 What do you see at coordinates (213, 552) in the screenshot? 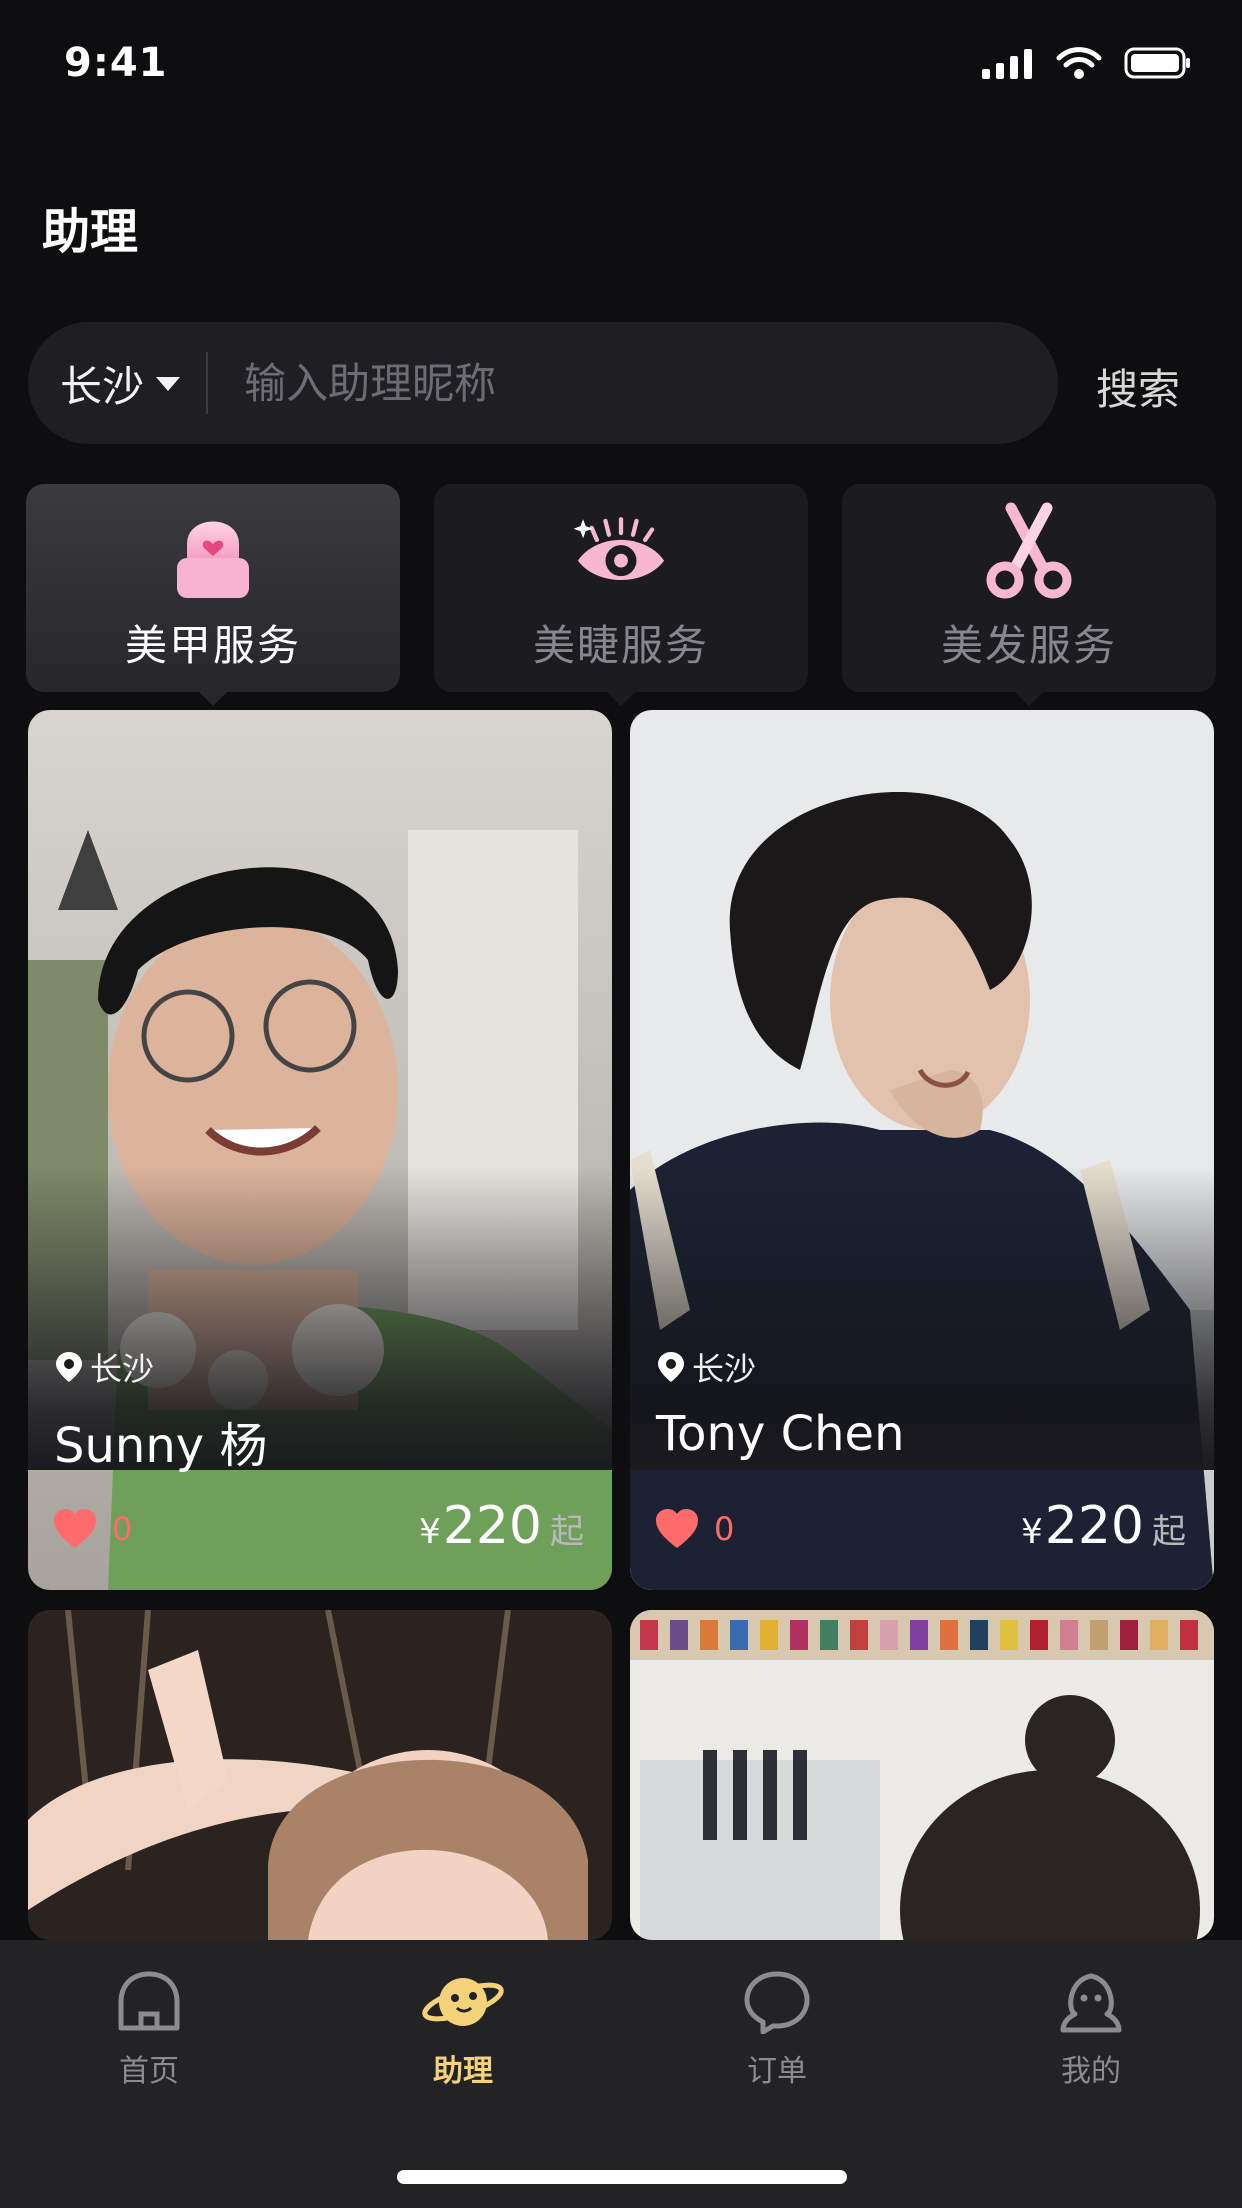
I see `nail-icon` at bounding box center [213, 552].